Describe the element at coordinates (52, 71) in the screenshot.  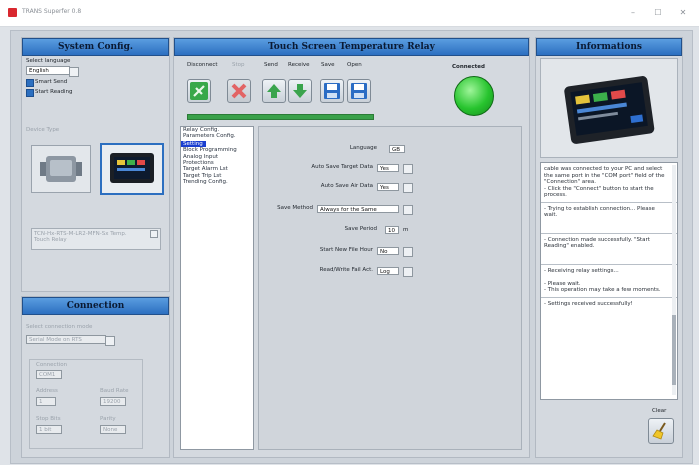
I see `language-select: English` at that location.